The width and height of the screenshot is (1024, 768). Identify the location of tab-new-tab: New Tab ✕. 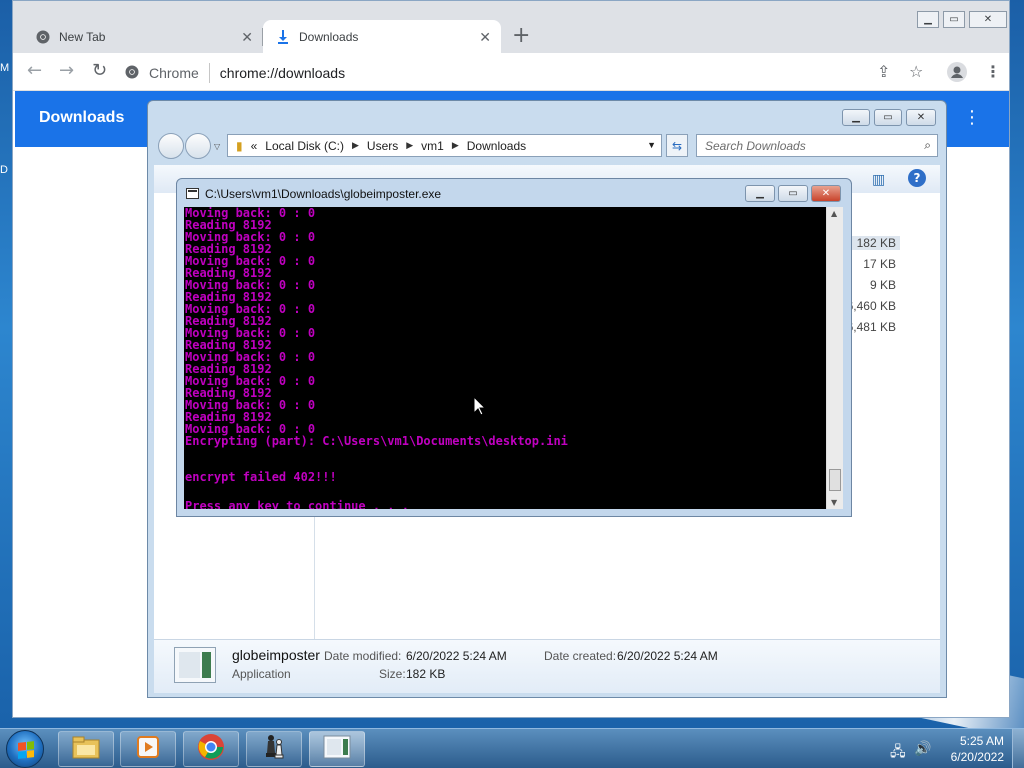
(143, 37).